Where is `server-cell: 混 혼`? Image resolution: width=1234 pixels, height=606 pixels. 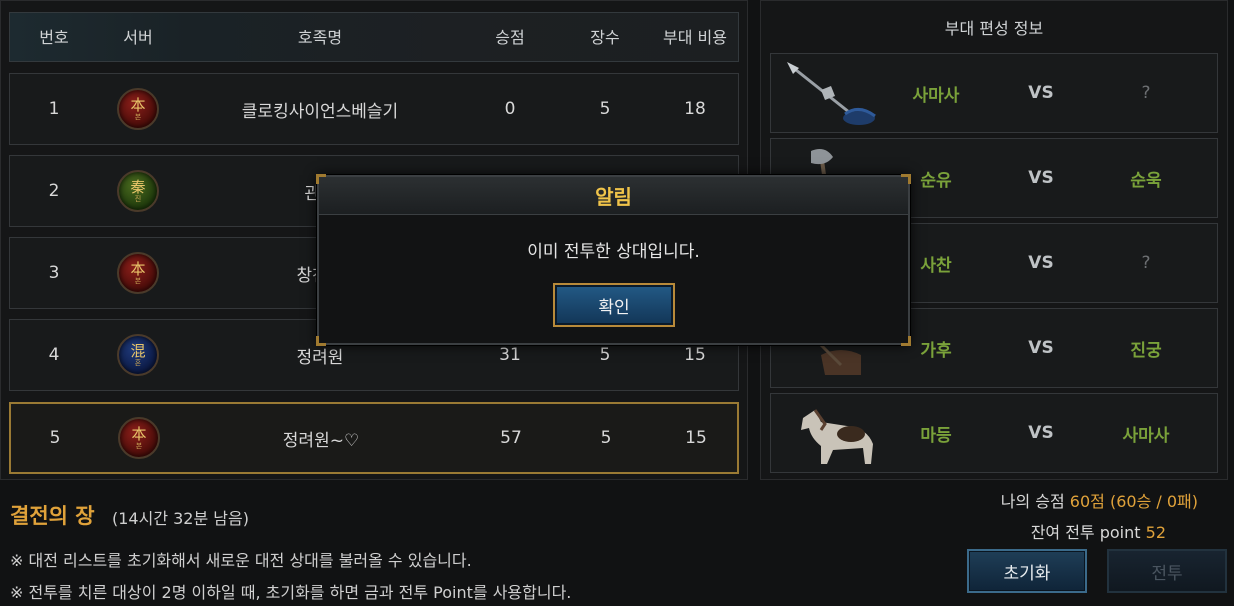 server-cell: 混 혼 is located at coordinates (138, 355).